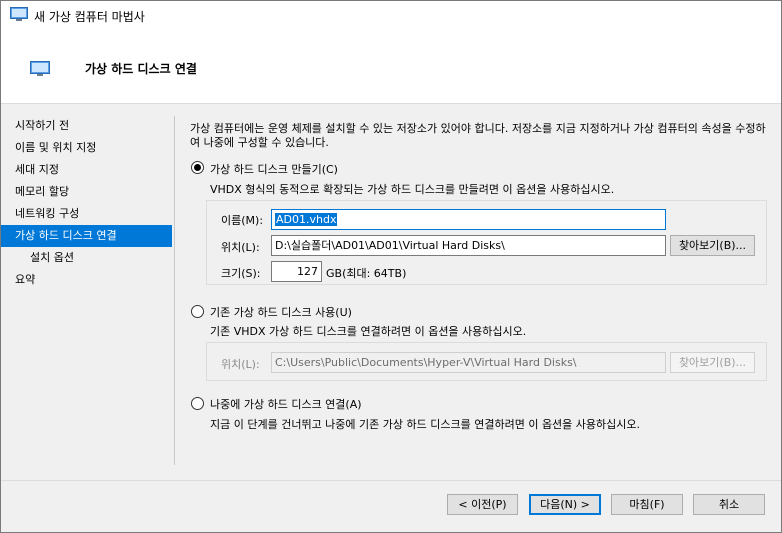 This screenshot has height=533, width=782. I want to click on window-title: 새 가상 컴퓨터 마법사, so click(89, 17).